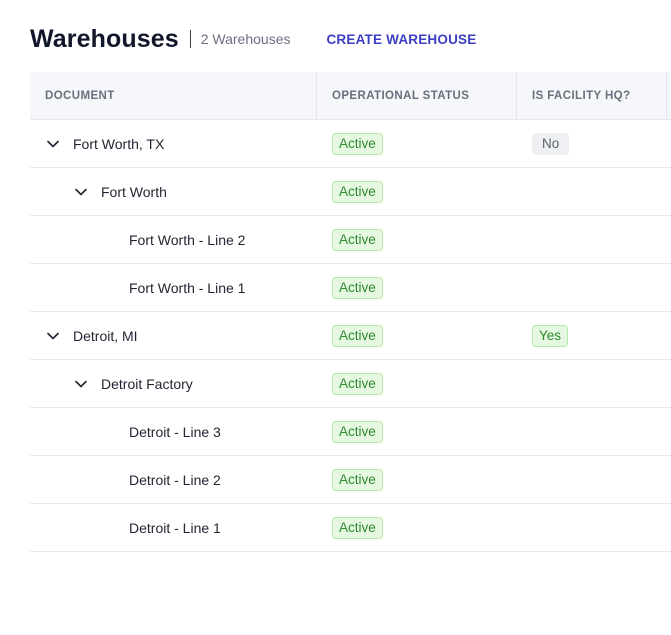  What do you see at coordinates (551, 143) in the screenshot?
I see `hq-badge: No` at bounding box center [551, 143].